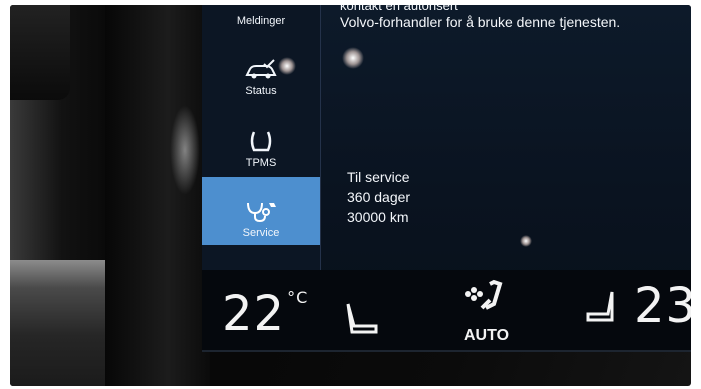 The height and width of the screenshot is (389, 701). I want to click on service-distance: 30000 km, so click(378, 217).